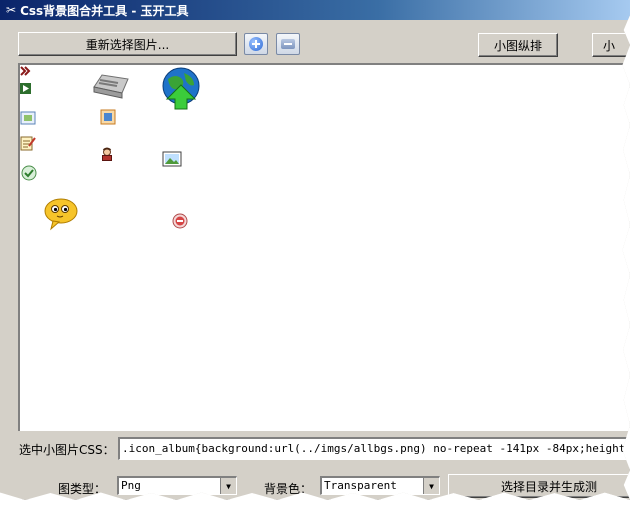  What do you see at coordinates (82, 489) in the screenshot?
I see `image-type-label: 图类型：` at bounding box center [82, 489].